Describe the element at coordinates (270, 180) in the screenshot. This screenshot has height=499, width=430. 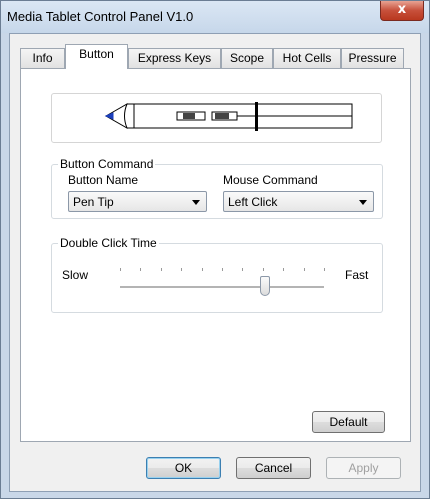
I see `mouse-command-label: Mouse Command` at that location.